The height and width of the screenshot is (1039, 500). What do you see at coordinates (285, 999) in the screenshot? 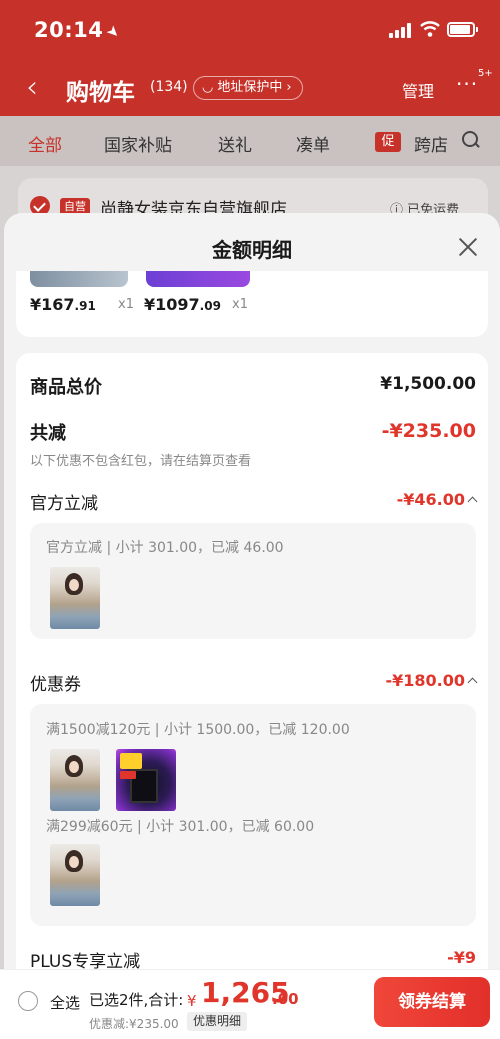
I see `total-amount-decimal: .00` at bounding box center [285, 999].